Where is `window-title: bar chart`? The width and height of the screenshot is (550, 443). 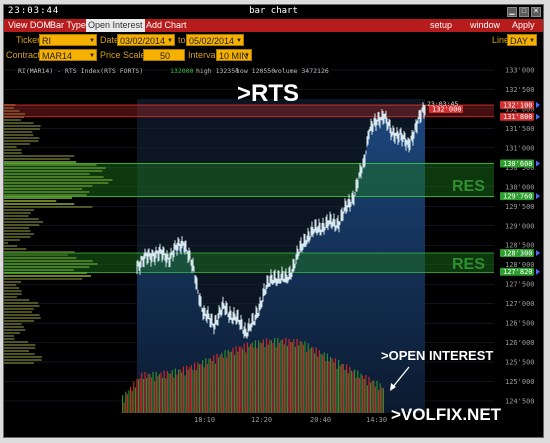 window-title: bar chart is located at coordinates (273, 11).